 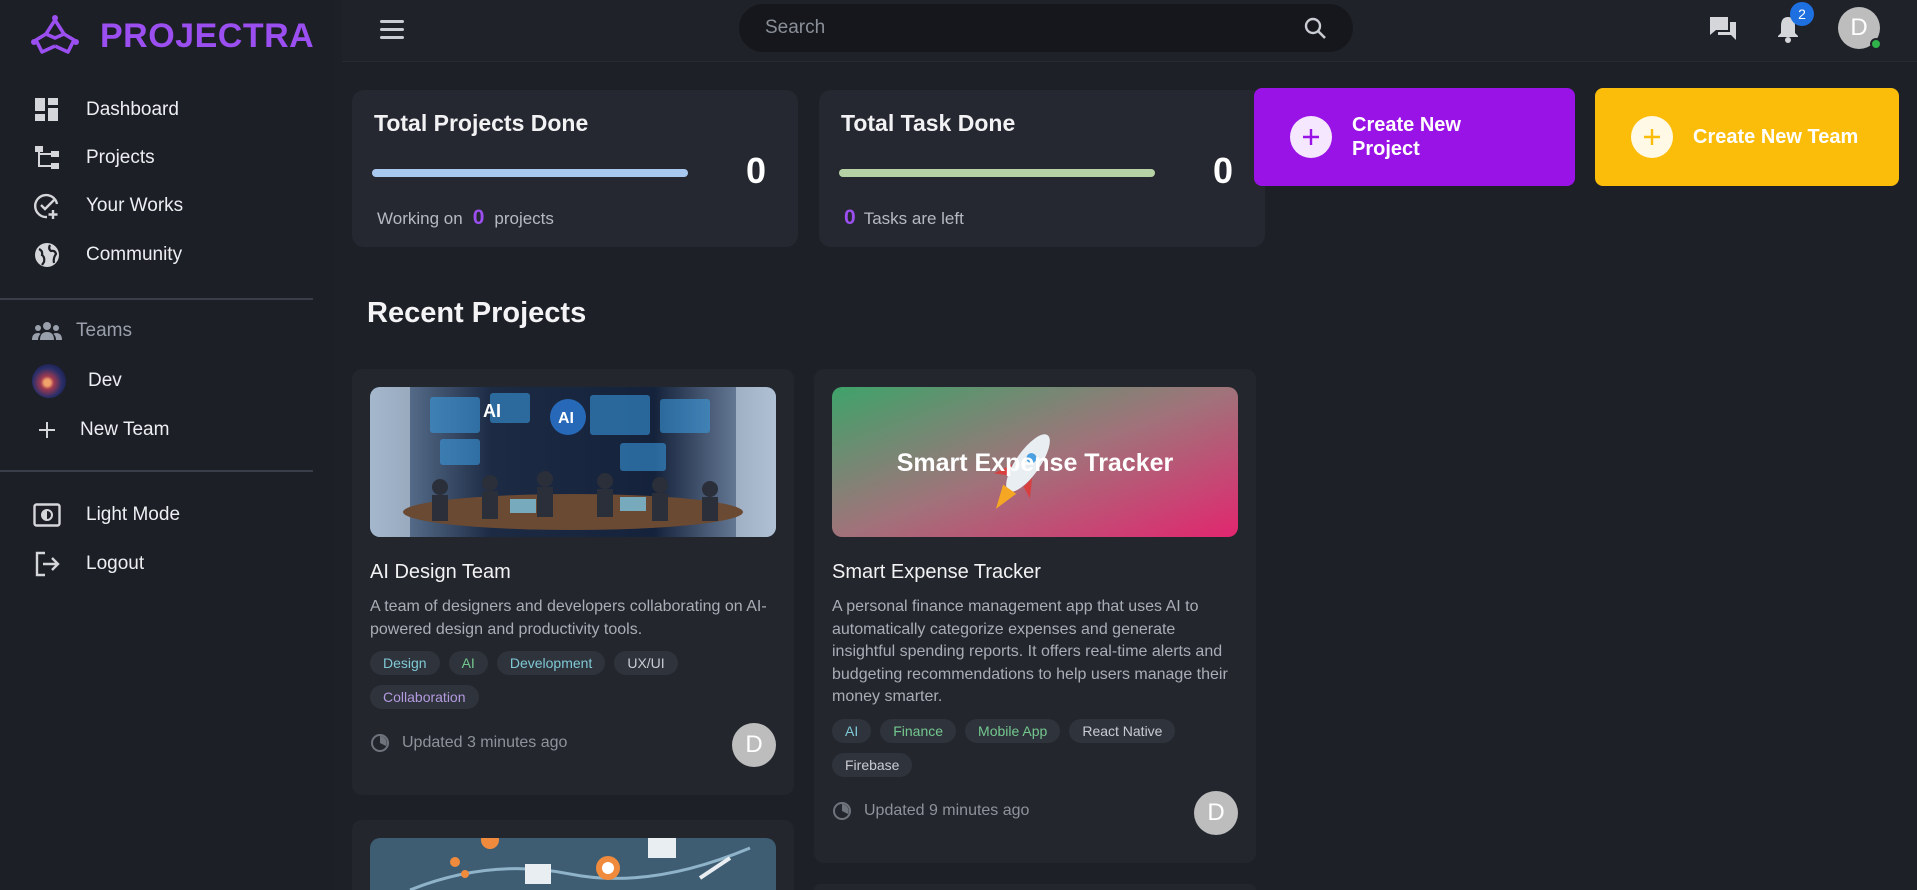 I want to click on projects-icon, so click(x=47, y=158).